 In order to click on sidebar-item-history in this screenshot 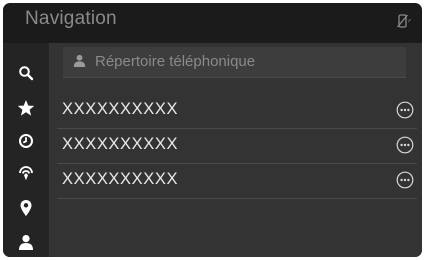, I will do `click(26, 141)`.